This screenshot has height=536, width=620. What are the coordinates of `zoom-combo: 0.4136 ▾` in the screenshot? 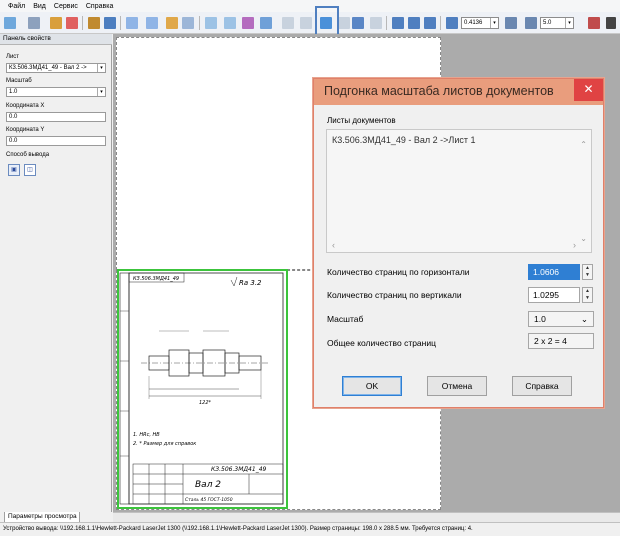 It's located at (480, 23).